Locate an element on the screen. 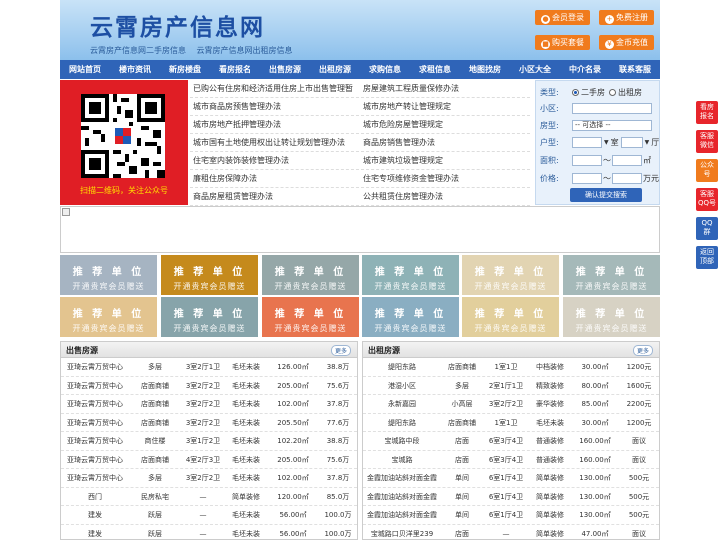 The height and width of the screenshot is (540, 720). banner-ad is located at coordinates (360, 229).